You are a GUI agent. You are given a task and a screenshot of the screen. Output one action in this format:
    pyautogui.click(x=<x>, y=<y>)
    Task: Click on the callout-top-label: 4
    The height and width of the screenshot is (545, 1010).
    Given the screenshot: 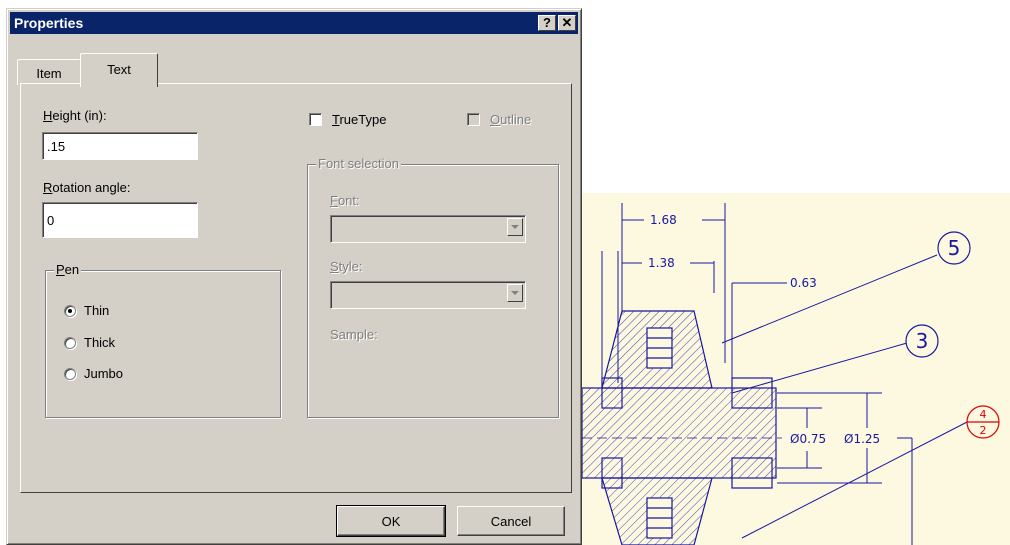 What is the action you would take?
    pyautogui.click(x=983, y=414)
    